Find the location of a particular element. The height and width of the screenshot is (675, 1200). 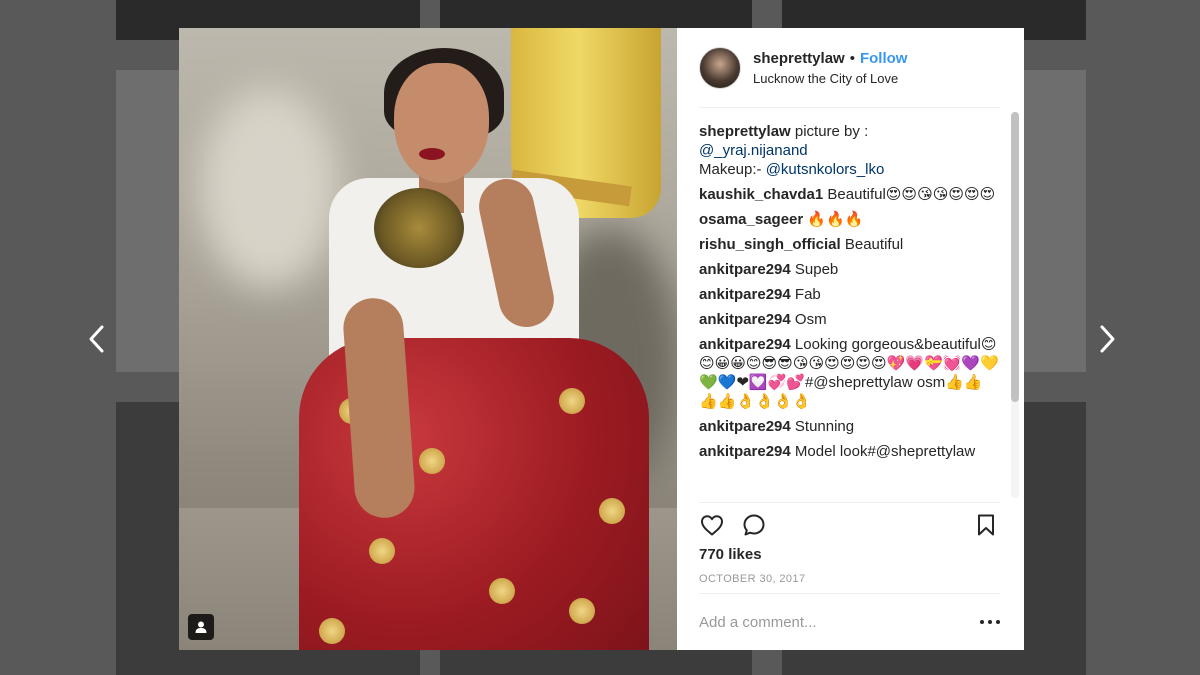

scrollbar-thumb is located at coordinates (1015, 257).